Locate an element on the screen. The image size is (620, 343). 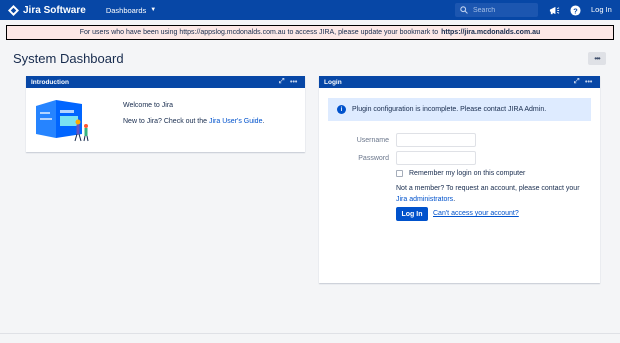
search-icon is located at coordinates (464, 10).